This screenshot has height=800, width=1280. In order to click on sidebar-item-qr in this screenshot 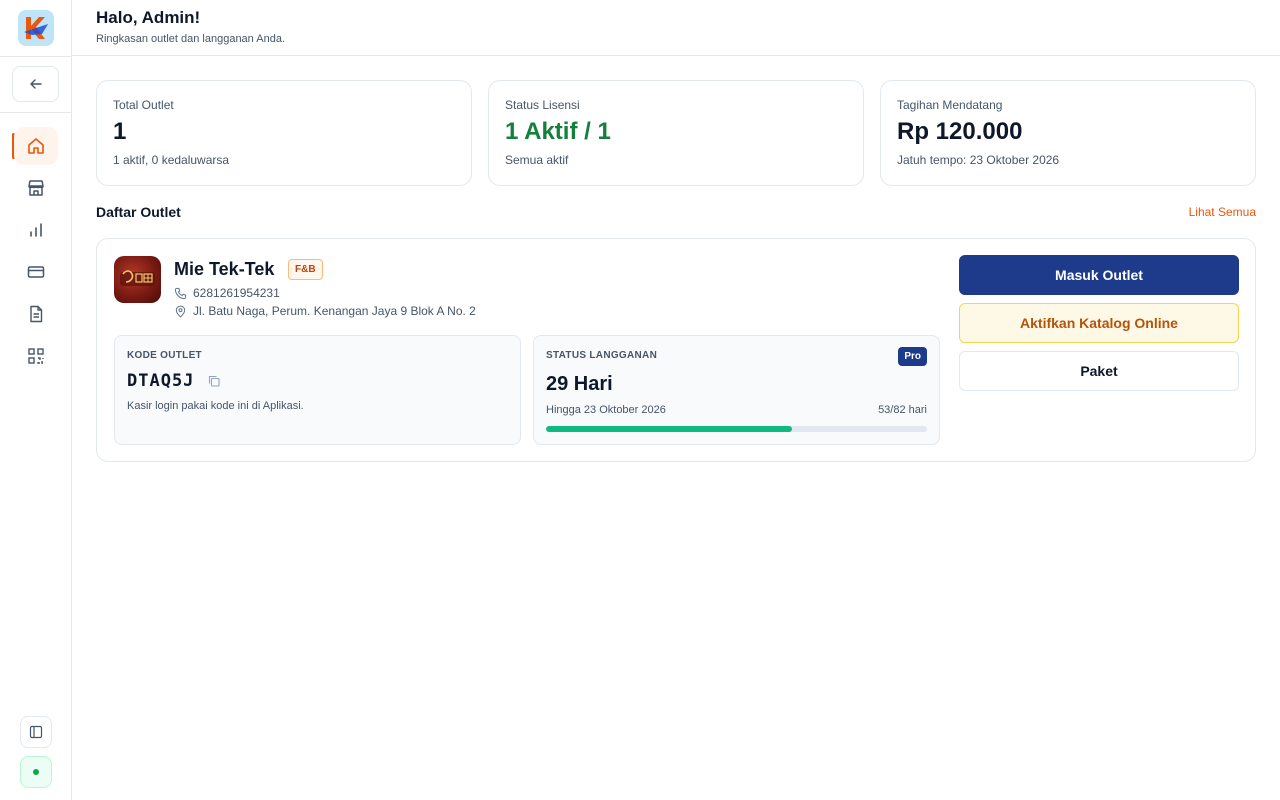, I will do `click(36, 356)`.